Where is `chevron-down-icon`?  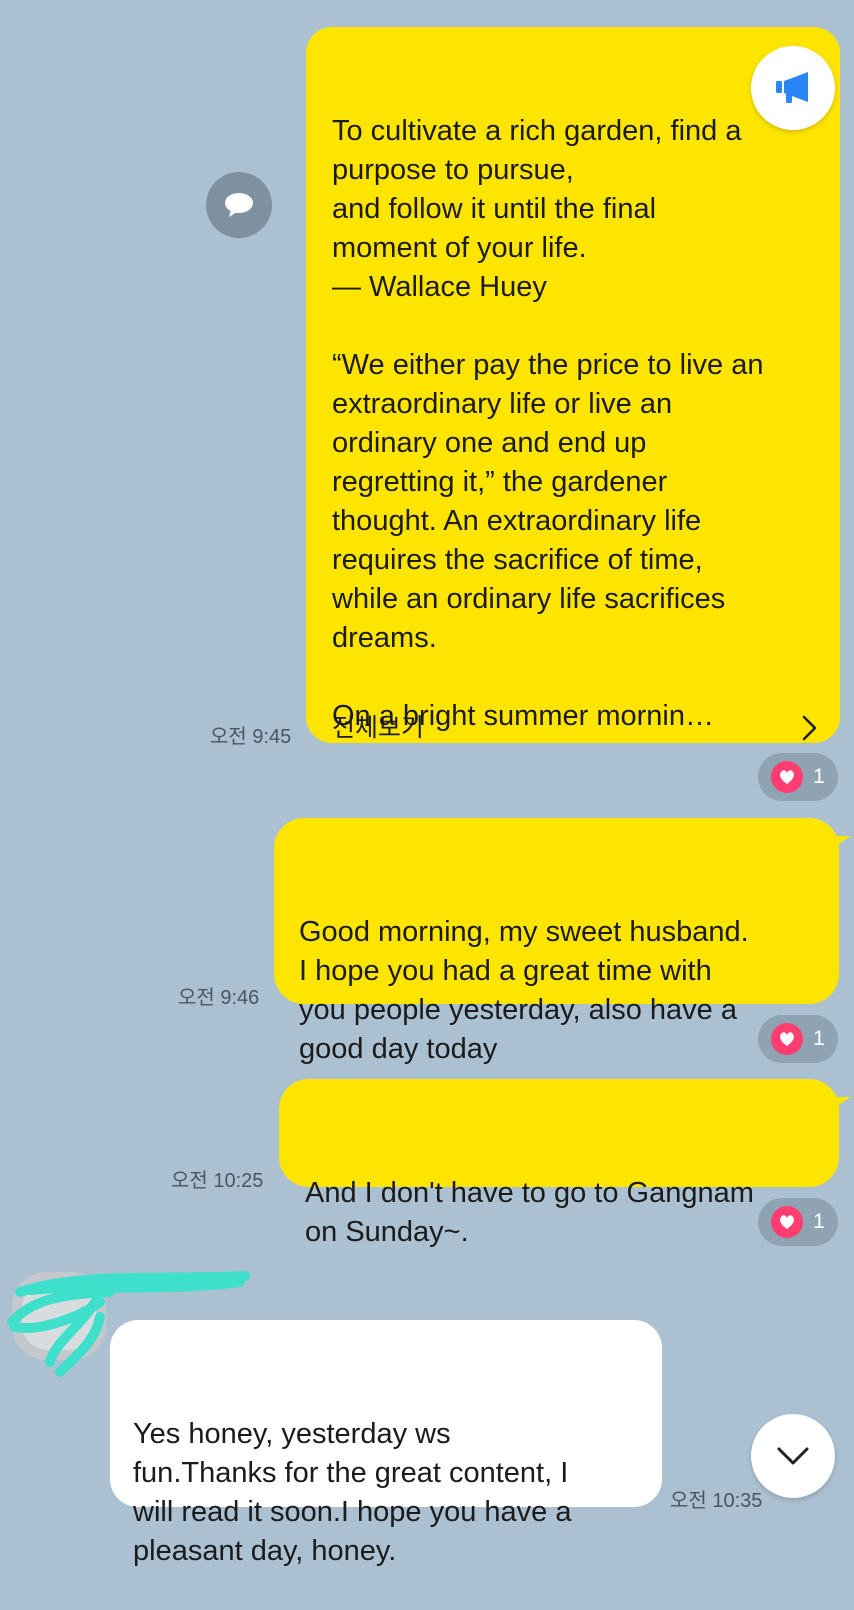 chevron-down-icon is located at coordinates (793, 1456).